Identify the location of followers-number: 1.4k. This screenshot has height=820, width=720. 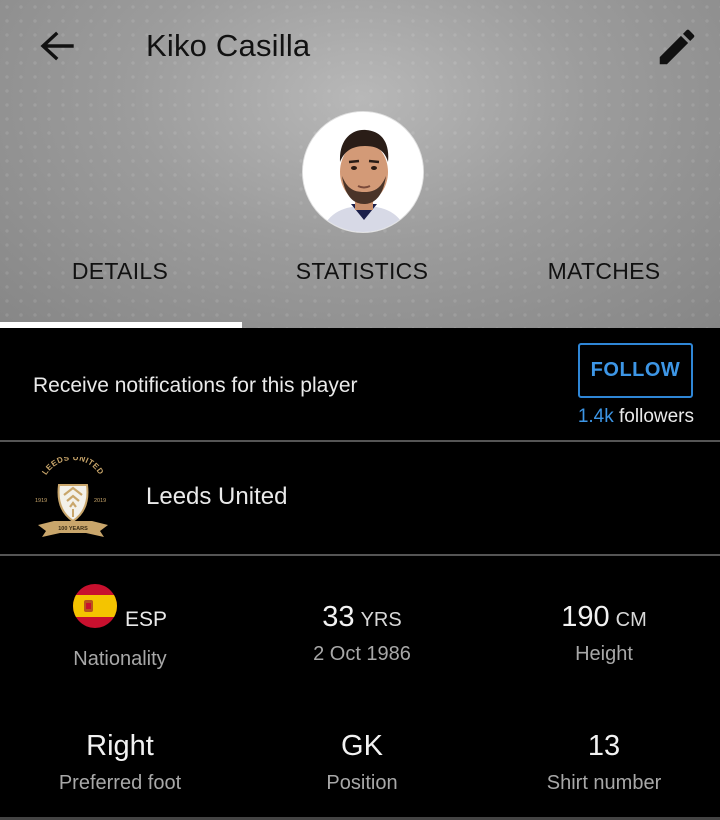
(595, 416).